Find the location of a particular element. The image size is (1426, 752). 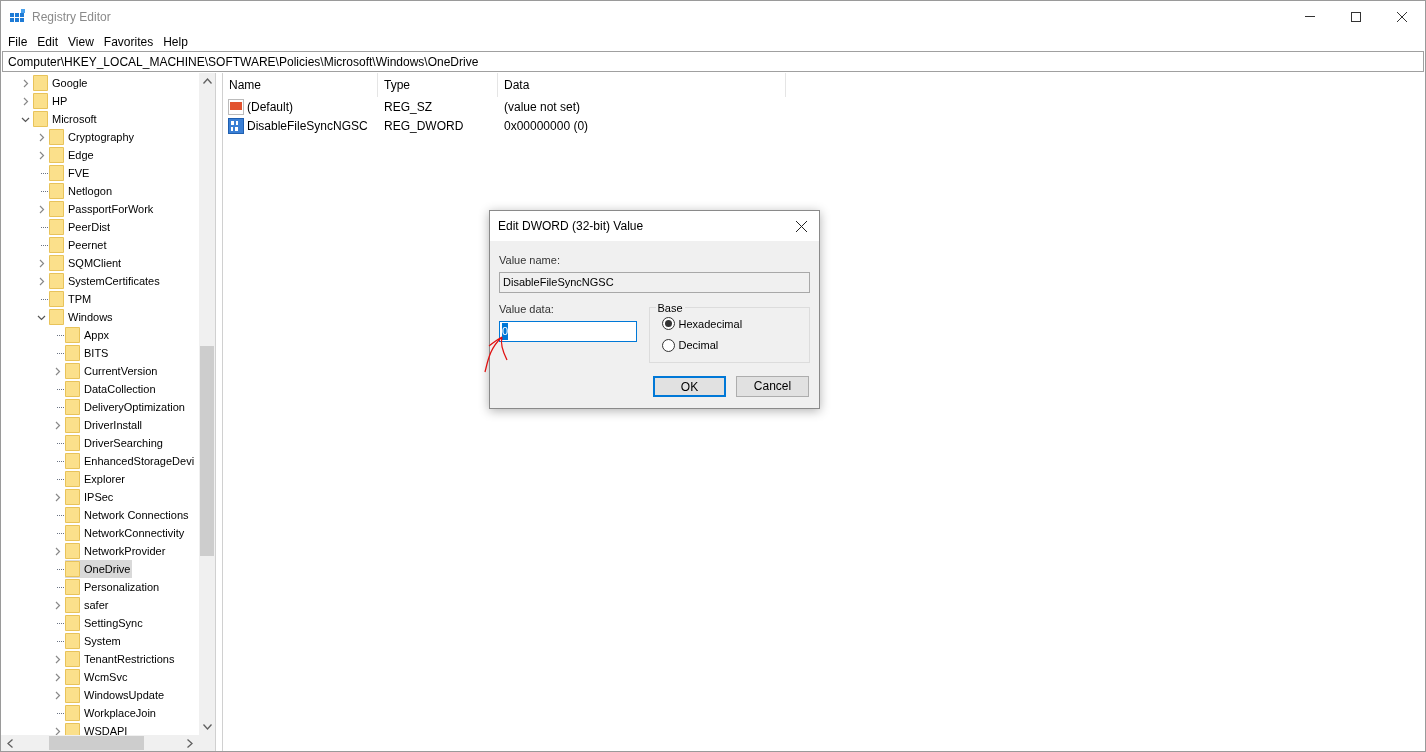

tree-item: Explorer is located at coordinates (96, 479).